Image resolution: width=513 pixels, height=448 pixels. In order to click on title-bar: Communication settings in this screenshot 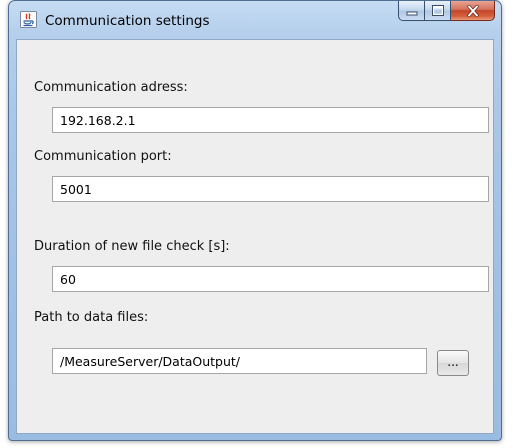, I will do `click(255, 20)`.